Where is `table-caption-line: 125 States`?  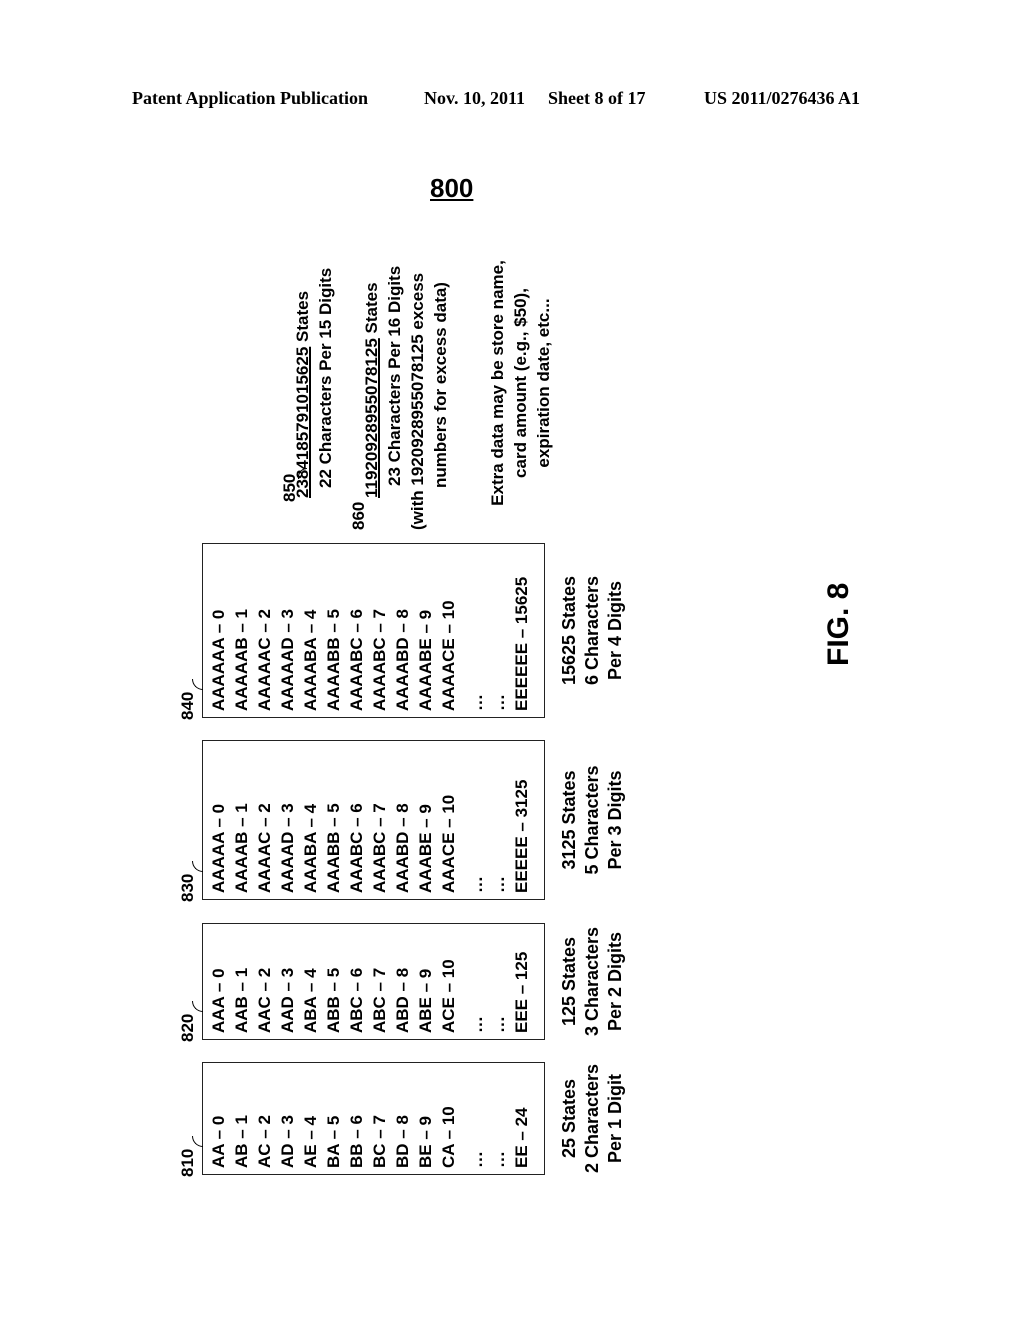
table-caption-line: 125 States is located at coordinates (569, 981).